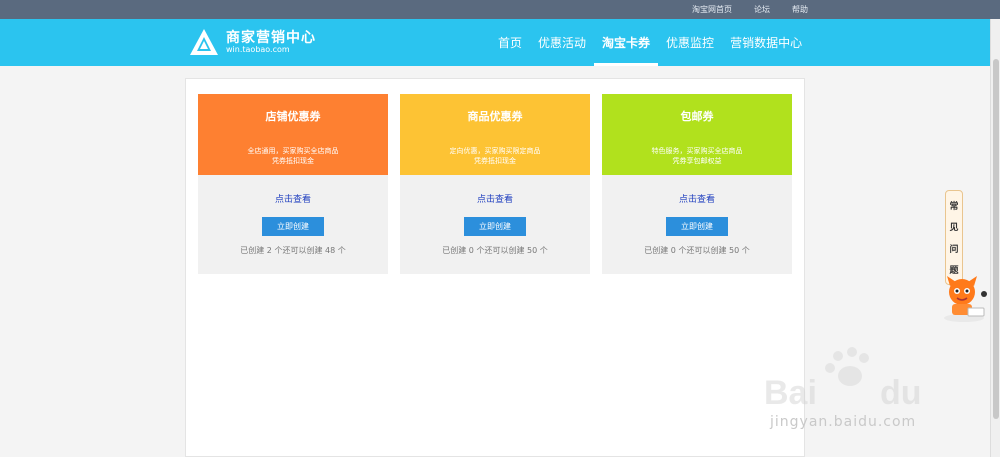 This screenshot has width=1000, height=457. I want to click on nav-coupons: 淘宝卡券, so click(626, 42).